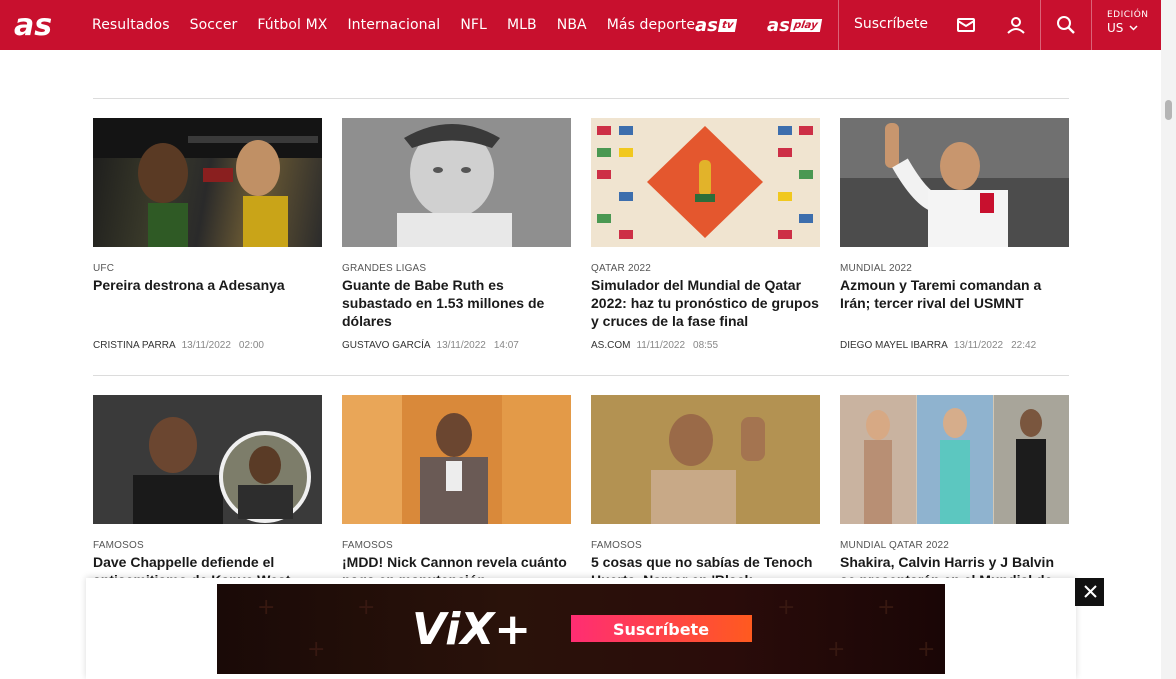 This screenshot has height=679, width=1176. Describe the element at coordinates (966, 25) in the screenshot. I see `mail-icon` at that location.